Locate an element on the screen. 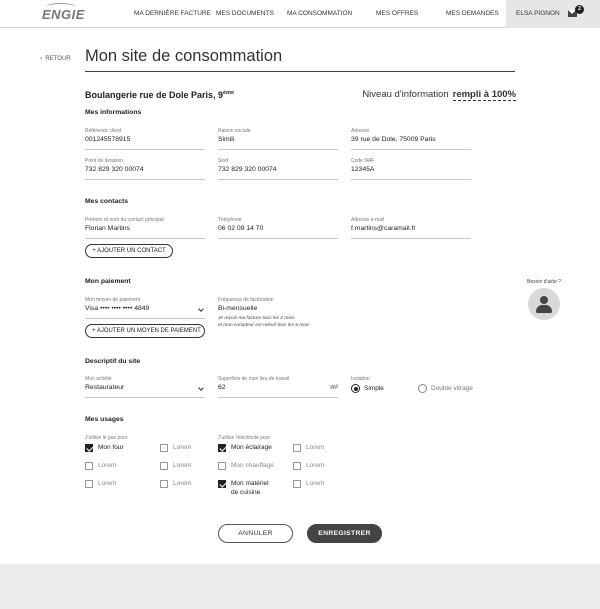 This screenshot has width=600, height=609. user-name: ELSA PIGNON is located at coordinates (538, 13).